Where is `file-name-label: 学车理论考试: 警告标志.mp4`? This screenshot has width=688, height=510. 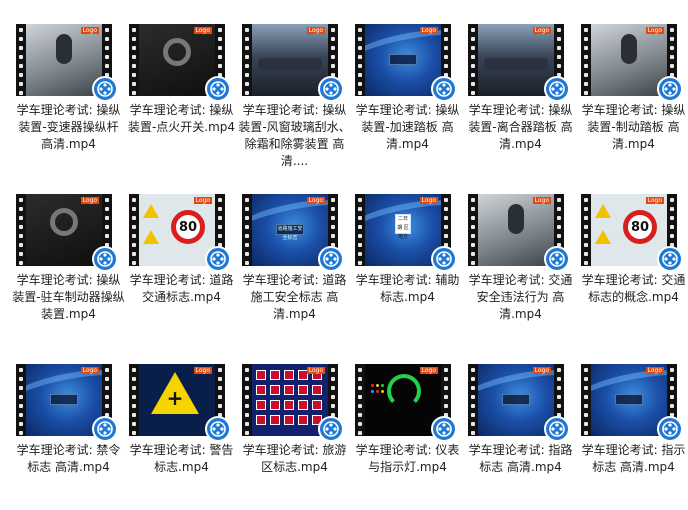 file-name-label: 学车理论考试: 警告标志.mp4 is located at coordinates (181, 458).